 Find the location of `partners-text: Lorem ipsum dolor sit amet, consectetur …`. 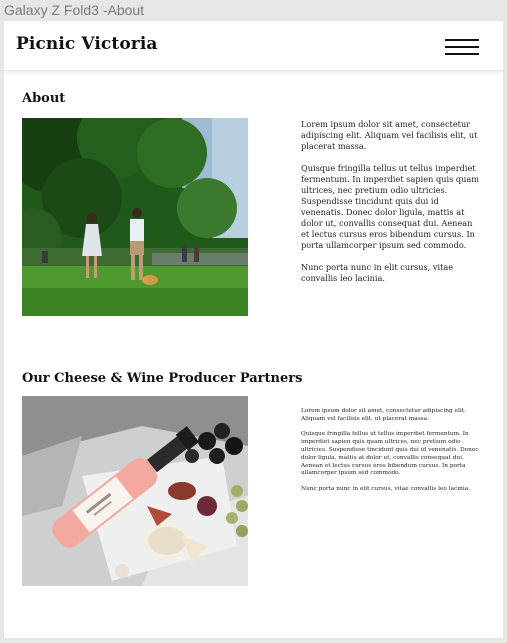

partners-text: Lorem ipsum dolor sit amet, consectetur … is located at coordinates (391, 455).